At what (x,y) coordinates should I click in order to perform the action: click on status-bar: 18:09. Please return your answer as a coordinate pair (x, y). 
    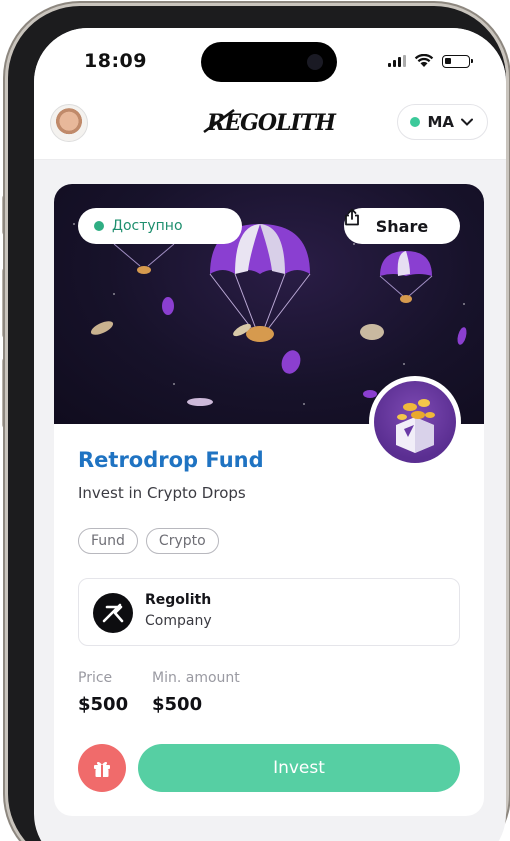
    Looking at the image, I should click on (270, 63).